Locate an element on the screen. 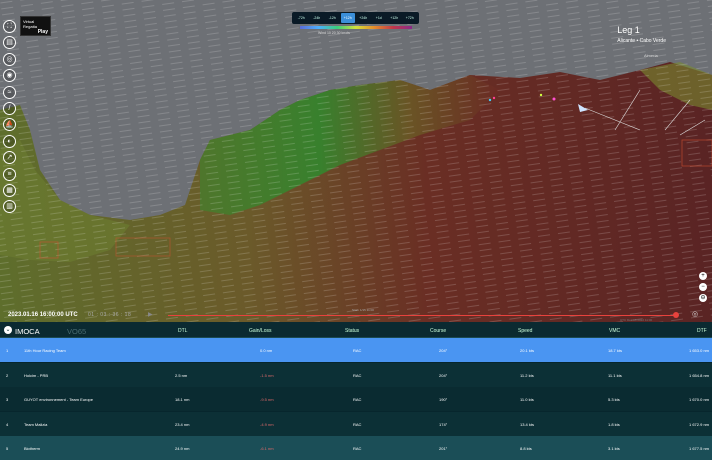 The image size is (712, 460). cell-rank: 2 is located at coordinates (7, 375).